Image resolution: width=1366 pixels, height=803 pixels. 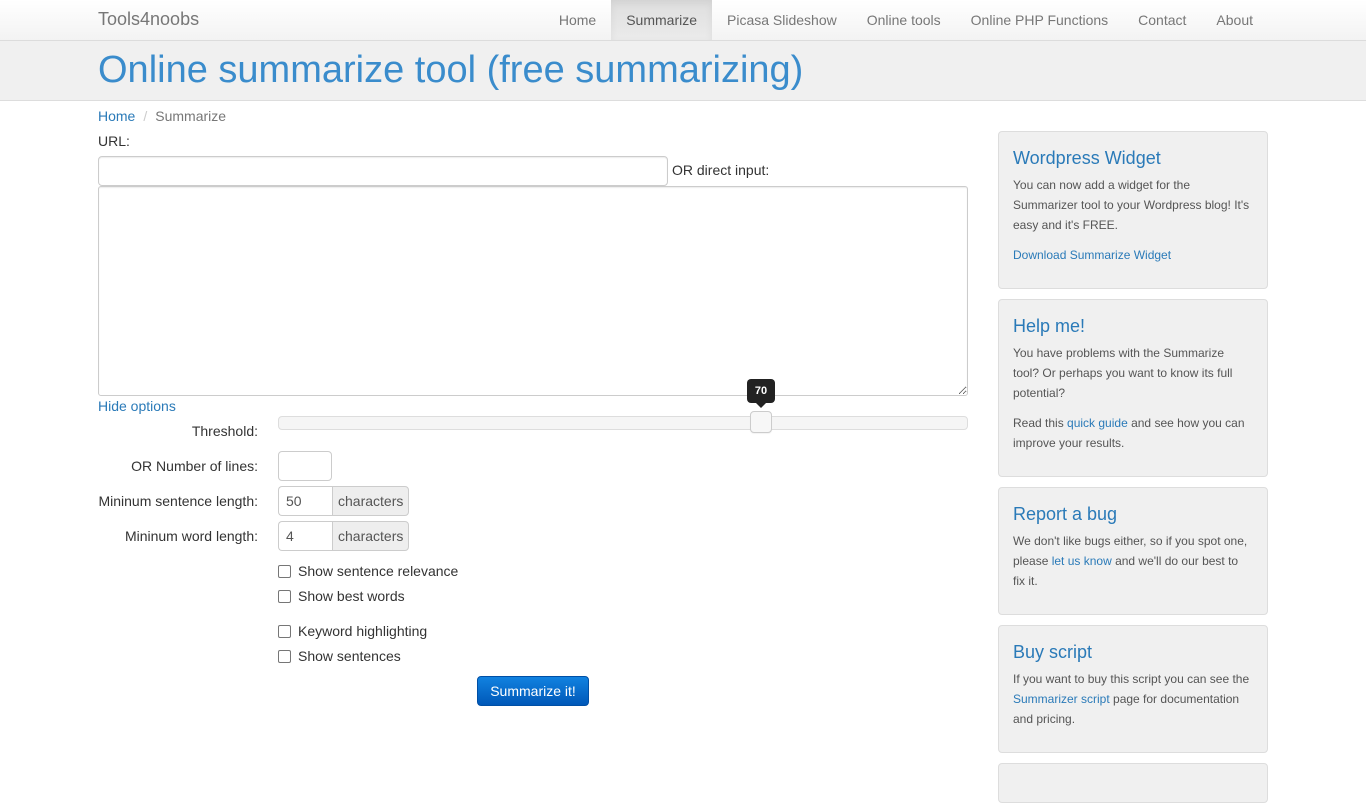 What do you see at coordinates (1053, 652) in the screenshot?
I see `buy-script-title: Buy script` at bounding box center [1053, 652].